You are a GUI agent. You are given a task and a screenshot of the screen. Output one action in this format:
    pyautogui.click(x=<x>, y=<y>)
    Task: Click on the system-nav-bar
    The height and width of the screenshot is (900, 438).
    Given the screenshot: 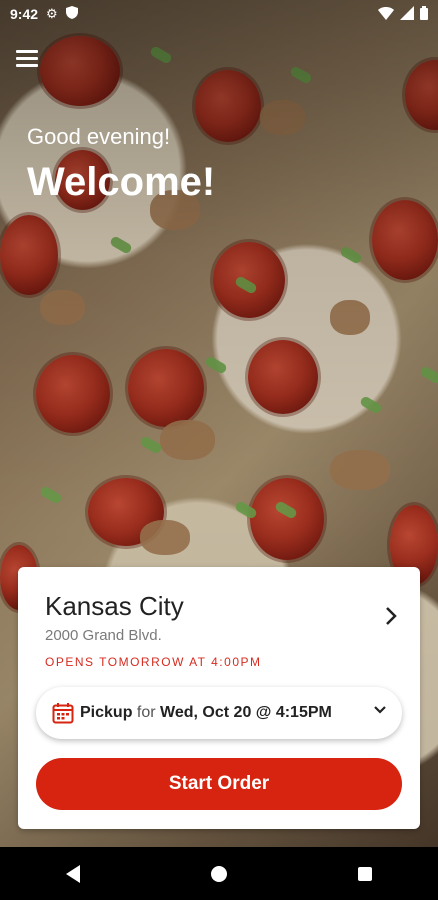 What is the action you would take?
    pyautogui.click(x=219, y=873)
    